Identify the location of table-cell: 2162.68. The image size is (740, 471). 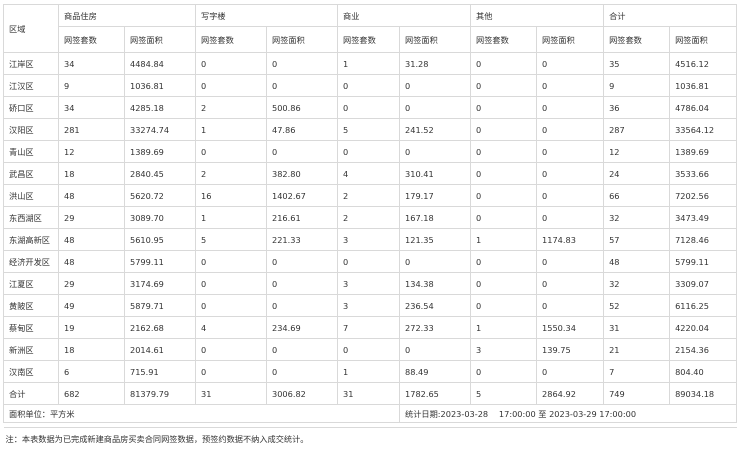
(160, 327).